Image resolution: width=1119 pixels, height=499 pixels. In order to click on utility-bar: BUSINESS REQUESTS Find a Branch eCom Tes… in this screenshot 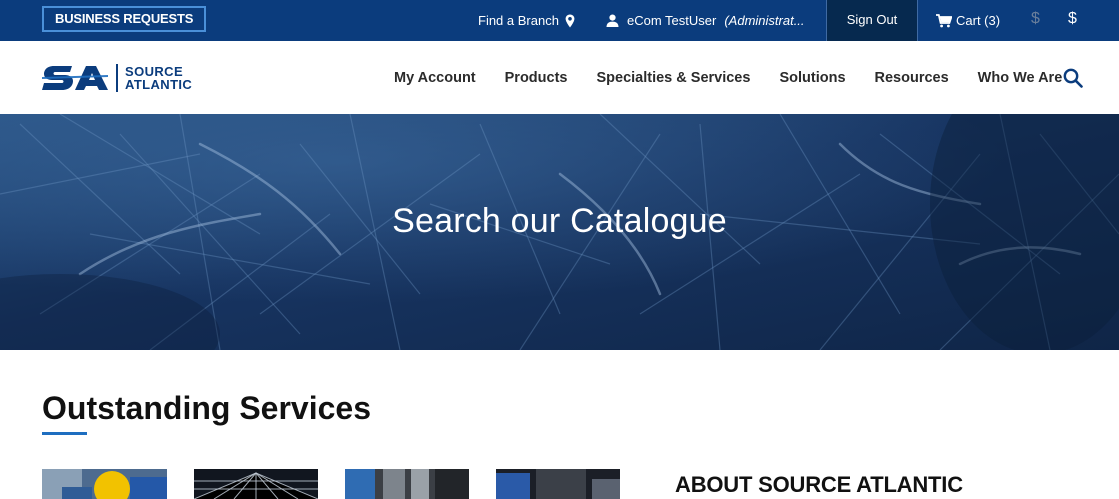, I will do `click(559, 20)`.